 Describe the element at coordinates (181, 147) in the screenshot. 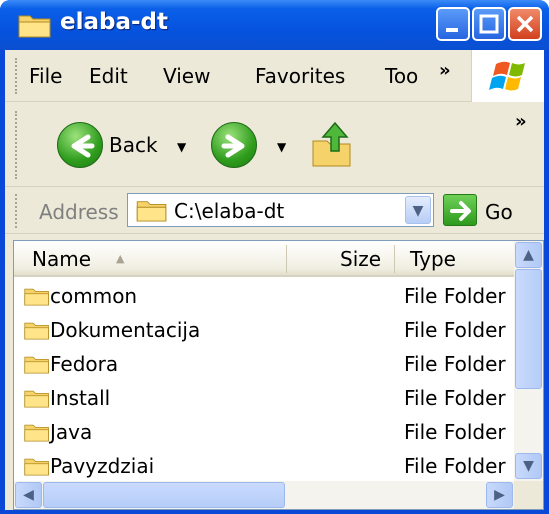

I see `back-dropdown: ▼` at that location.